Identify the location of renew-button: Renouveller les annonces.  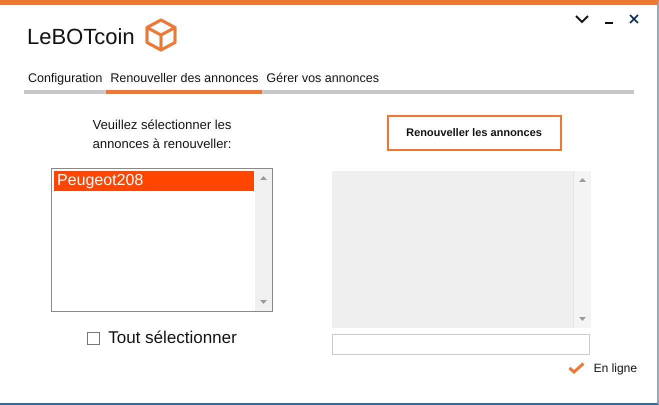
(474, 133).